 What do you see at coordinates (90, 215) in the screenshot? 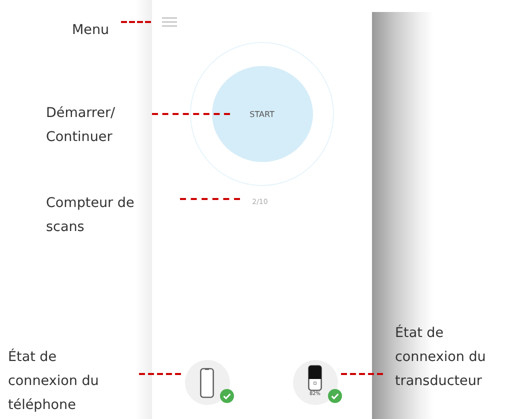
I see `callout-label: Compteur de scans` at bounding box center [90, 215].